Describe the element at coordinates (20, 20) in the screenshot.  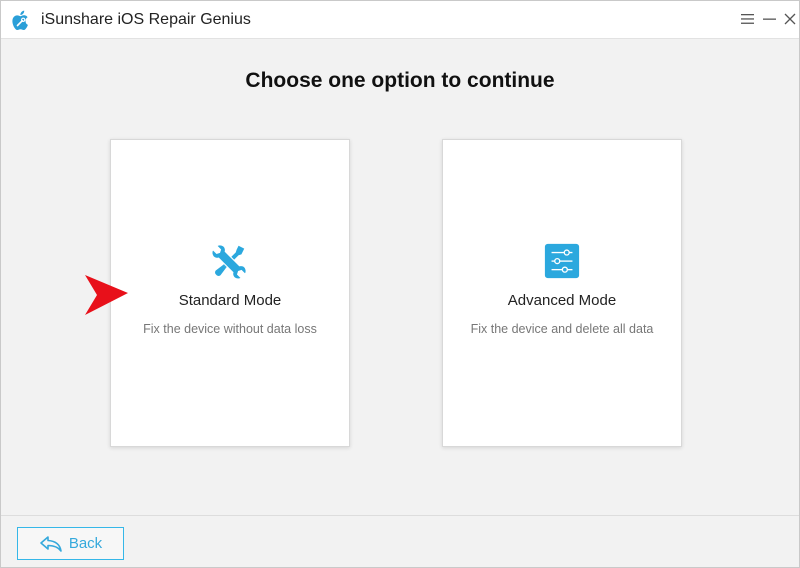
I see `app-logo-icon` at that location.